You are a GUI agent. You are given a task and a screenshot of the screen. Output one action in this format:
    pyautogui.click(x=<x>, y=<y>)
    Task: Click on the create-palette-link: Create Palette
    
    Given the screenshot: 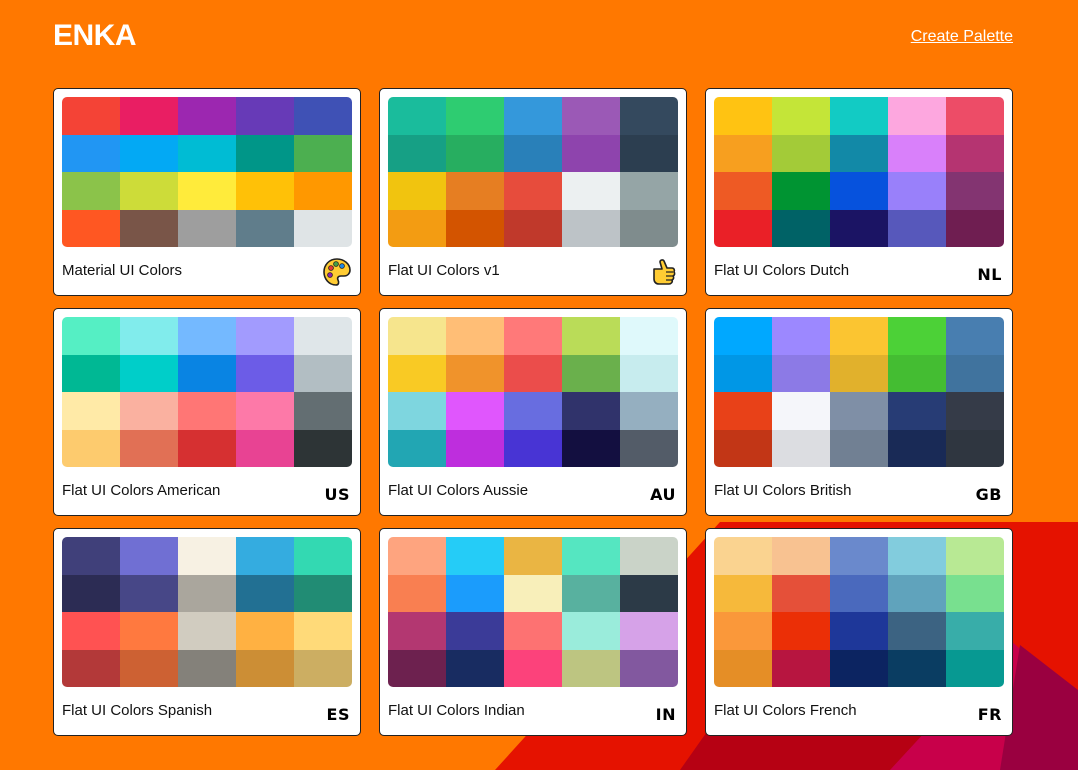 What is the action you would take?
    pyautogui.click(x=962, y=37)
    